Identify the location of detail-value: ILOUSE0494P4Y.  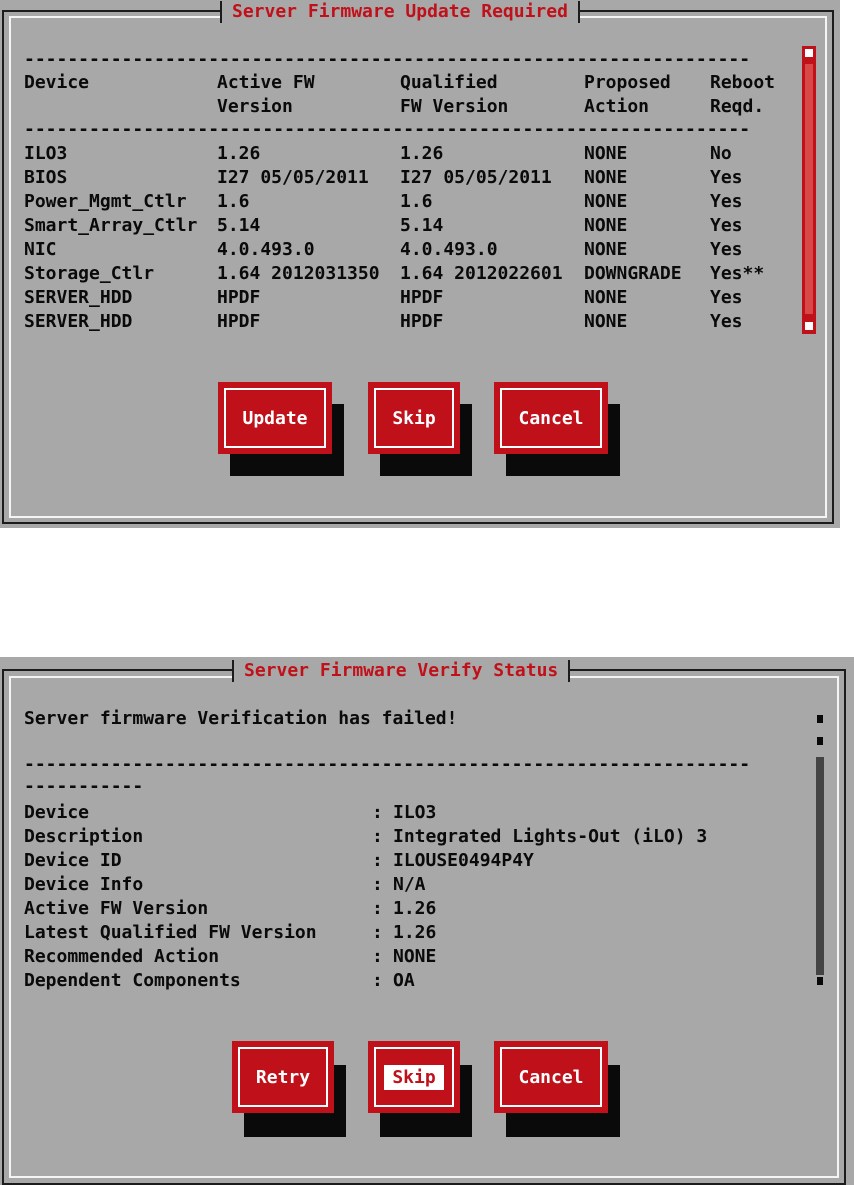
(463, 860).